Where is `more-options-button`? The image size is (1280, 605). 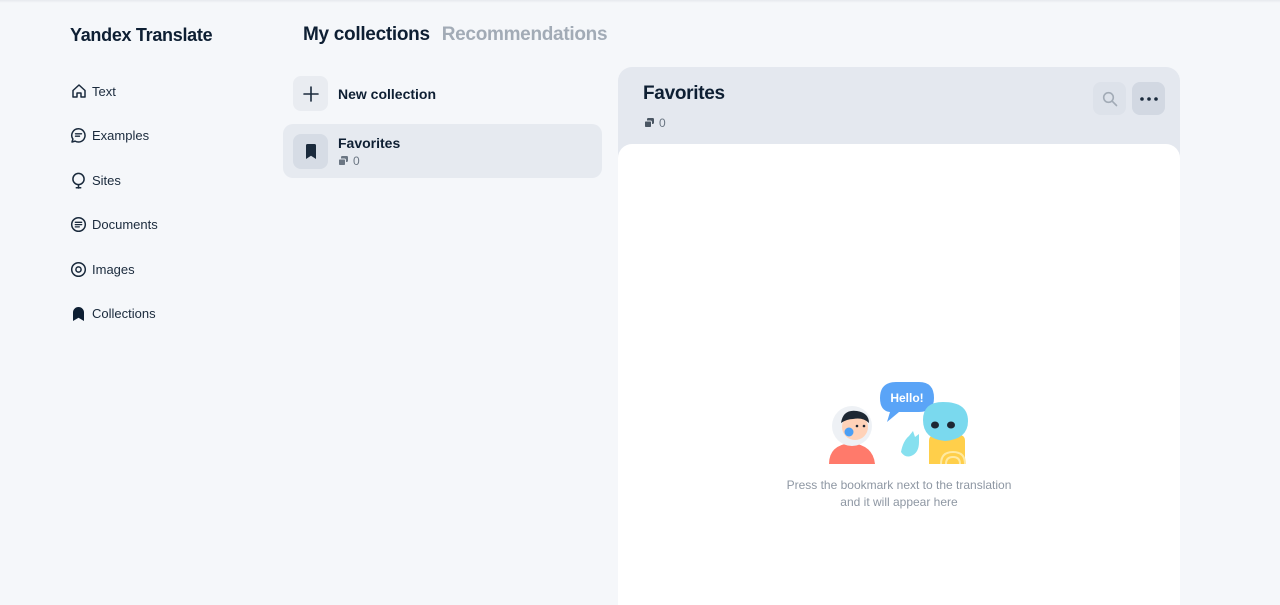
more-options-button is located at coordinates (1148, 98).